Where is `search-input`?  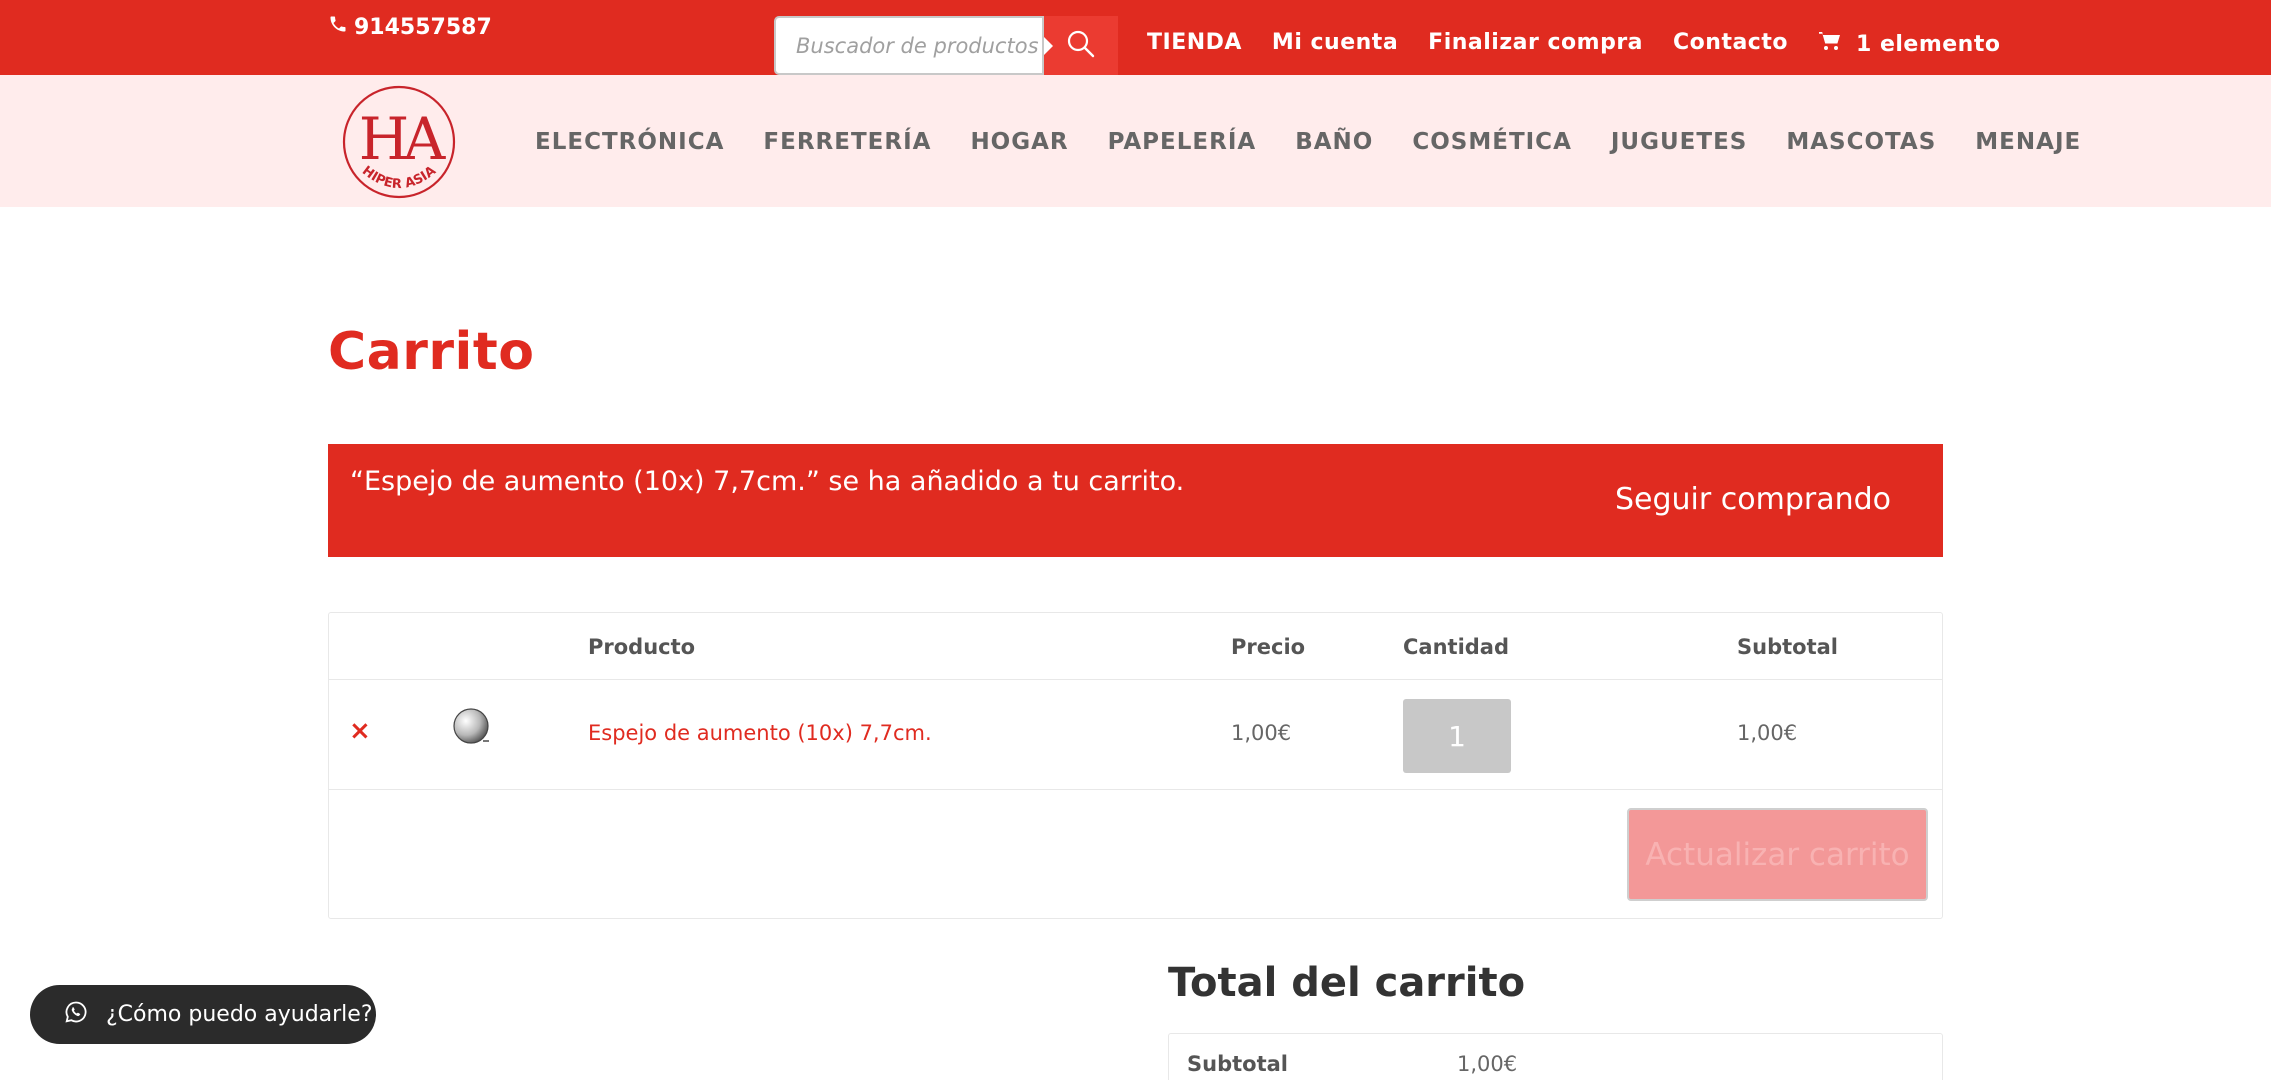
search-input is located at coordinates (909, 45).